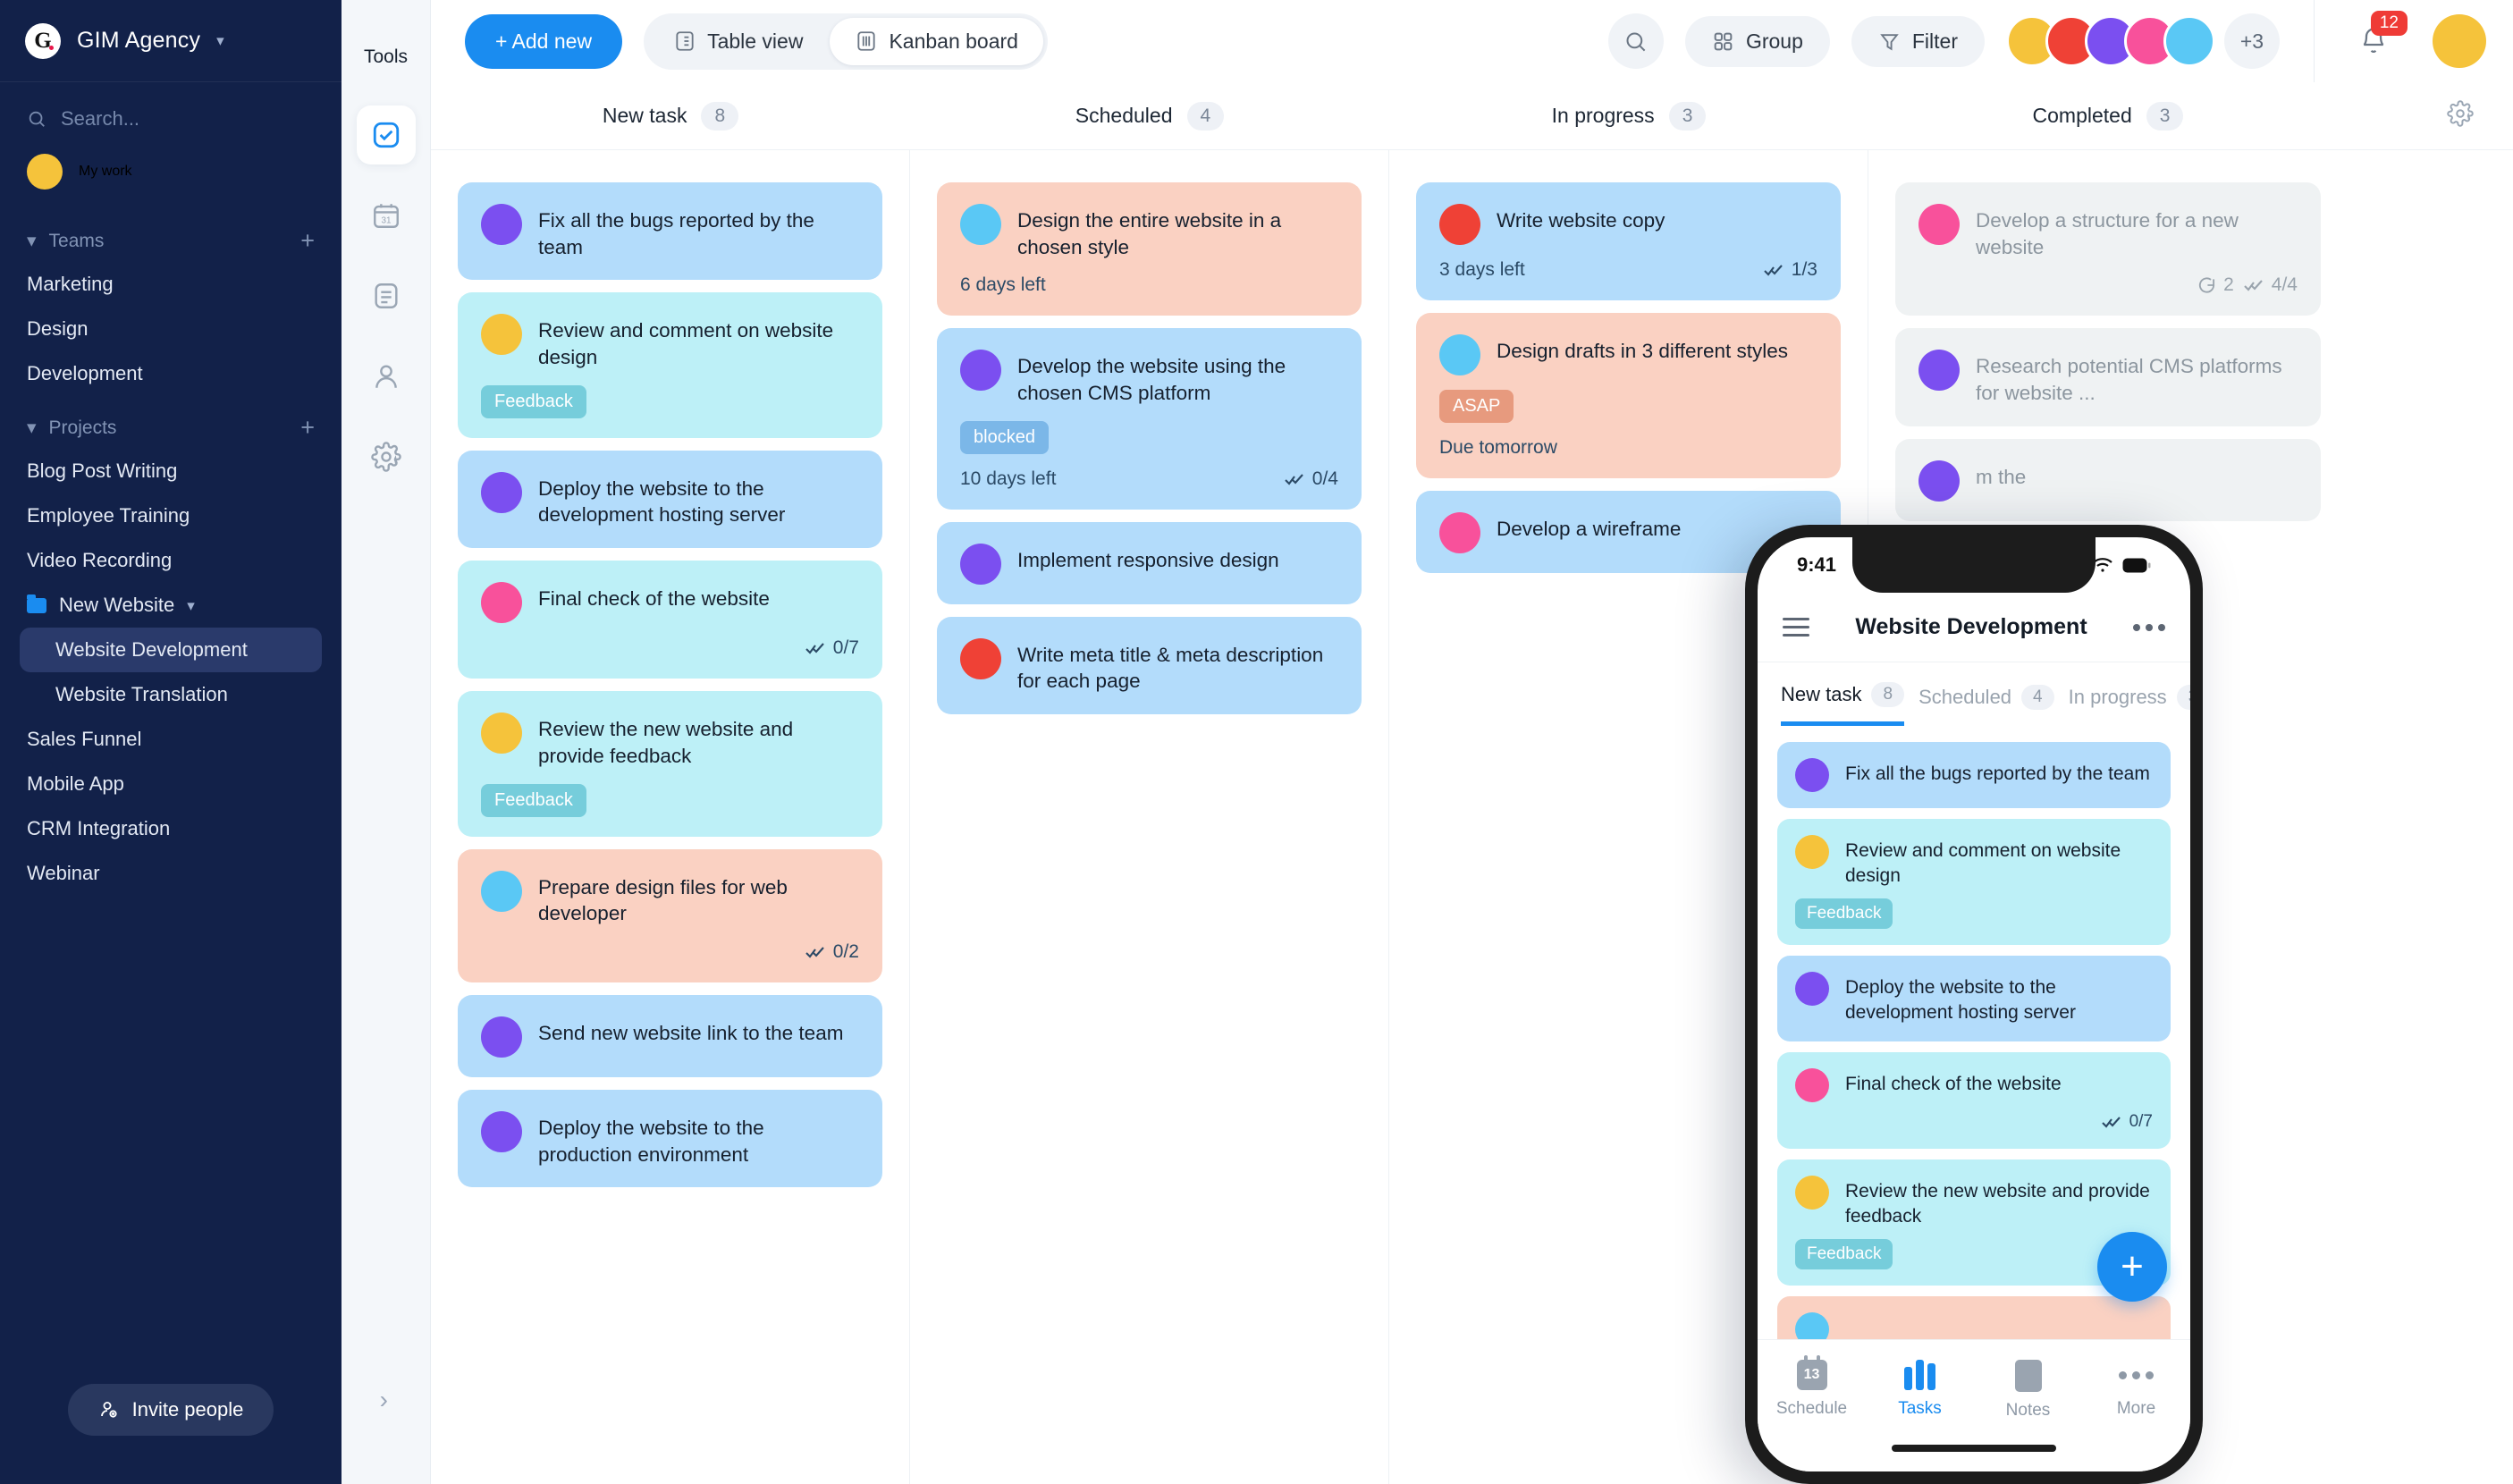 This screenshot has width=2513, height=1484. What do you see at coordinates (171, 471) in the screenshot?
I see `sidebar-item-blog-post-writing: Blog Post Writing` at bounding box center [171, 471].